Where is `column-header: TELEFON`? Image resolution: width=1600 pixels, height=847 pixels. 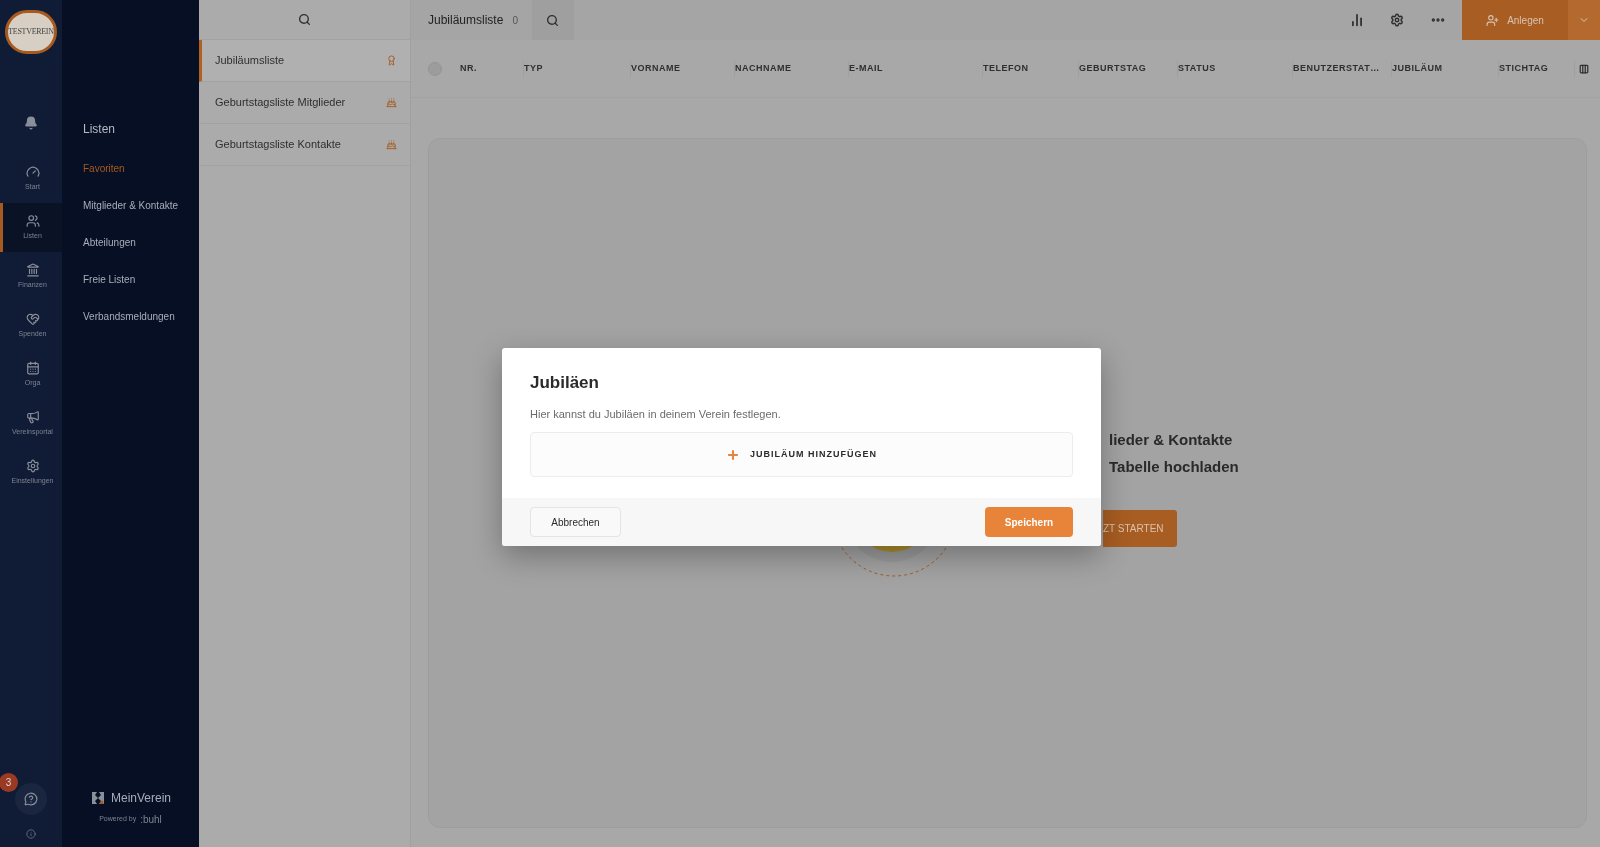
column-header: TELEFON is located at coordinates (1031, 68).